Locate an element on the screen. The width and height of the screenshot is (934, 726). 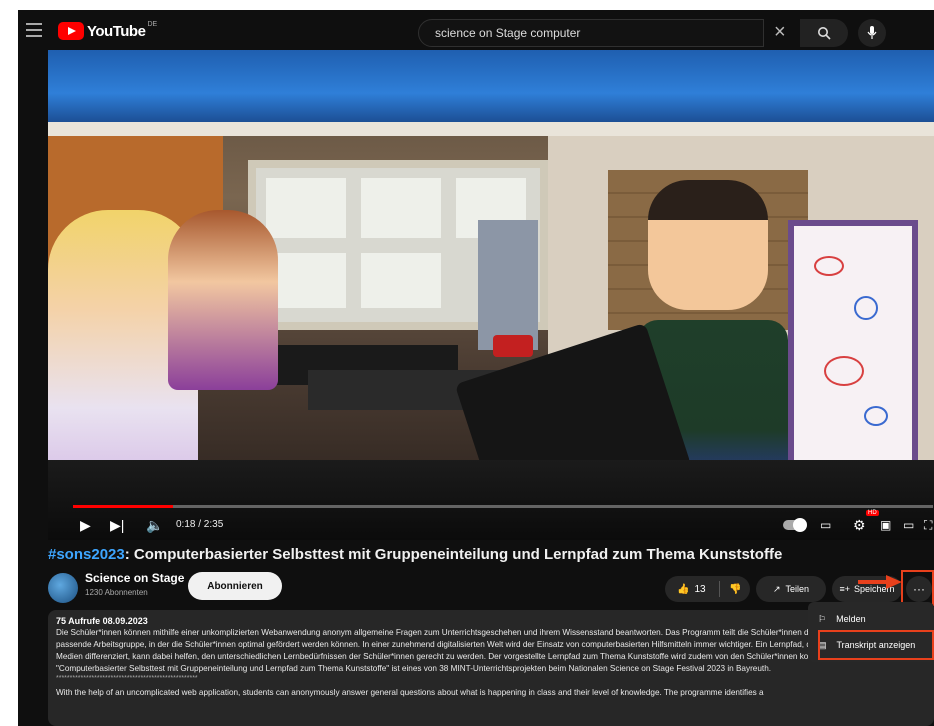
lego-figure-boy-head is located at coordinates (708, 245).